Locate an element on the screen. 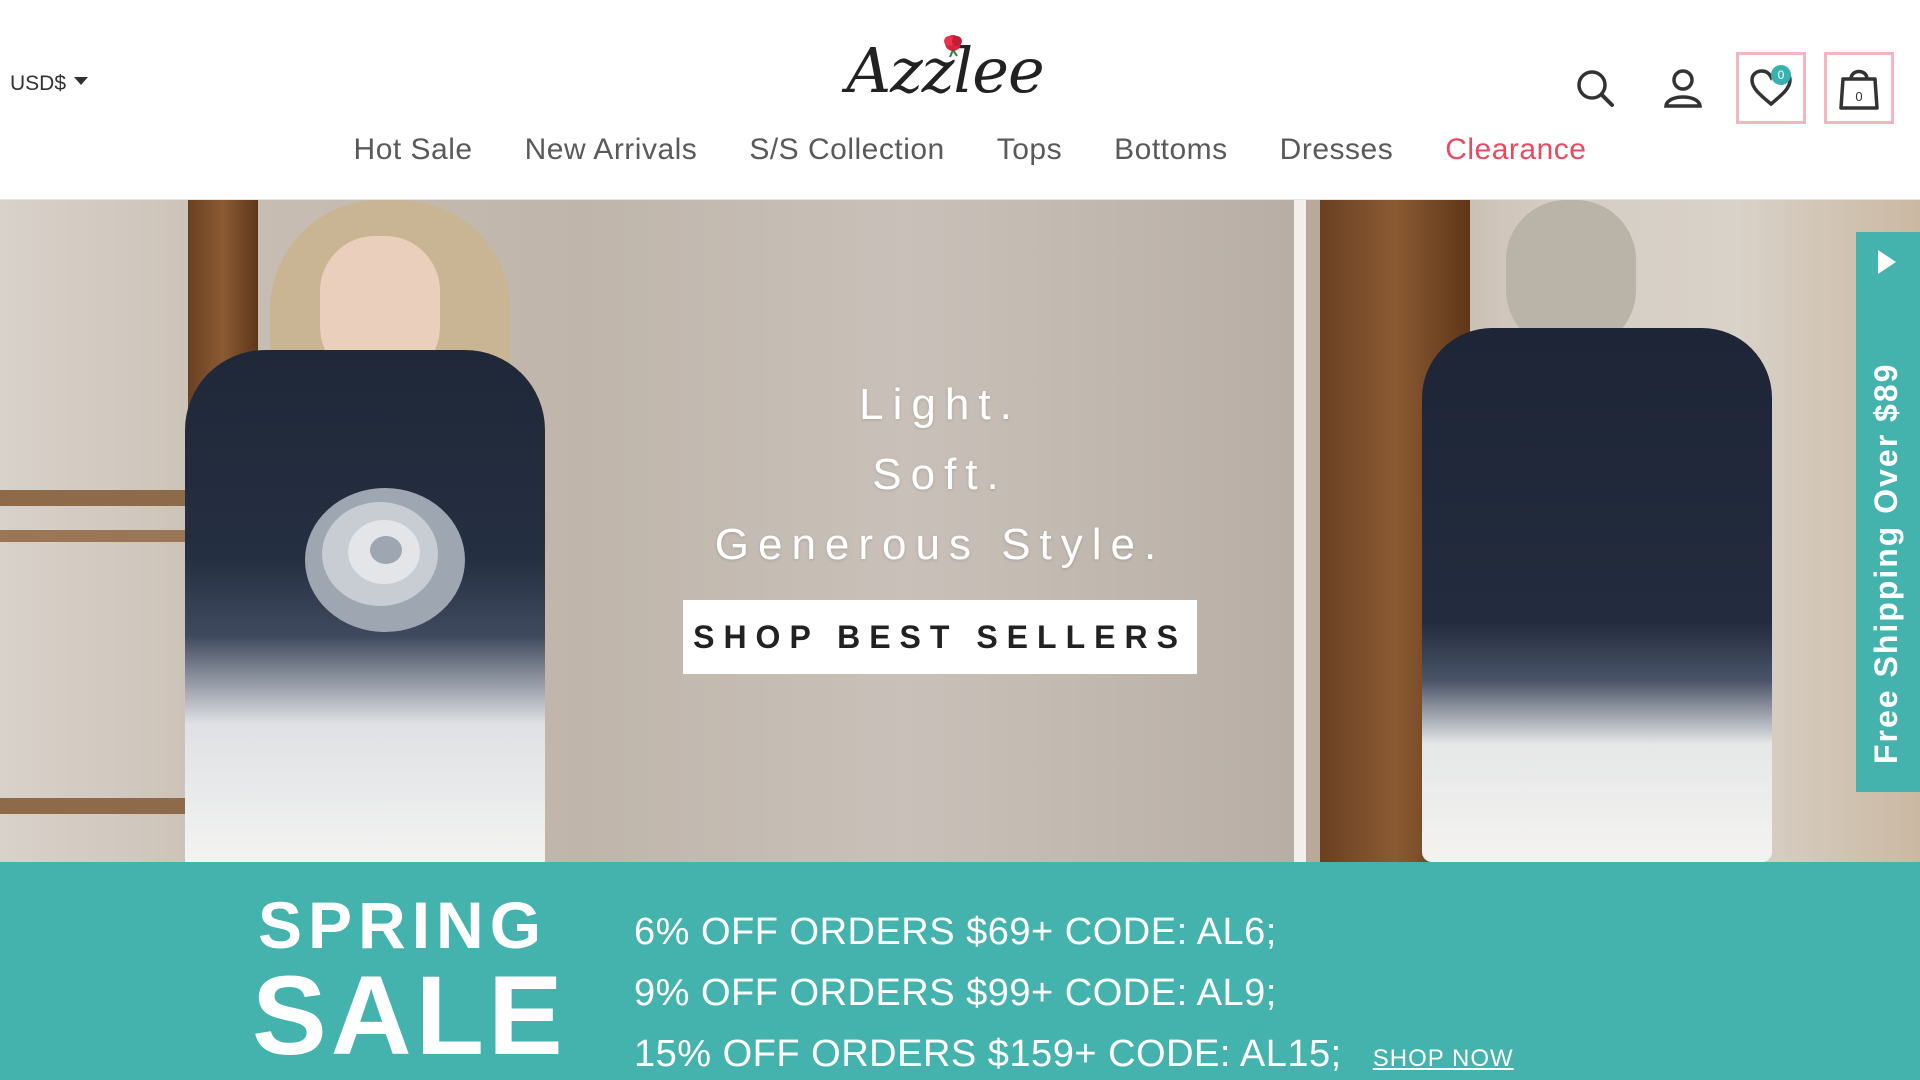 This screenshot has width=1920, height=1080. promo-spring-heading: SPRING is located at coordinates (403, 925).